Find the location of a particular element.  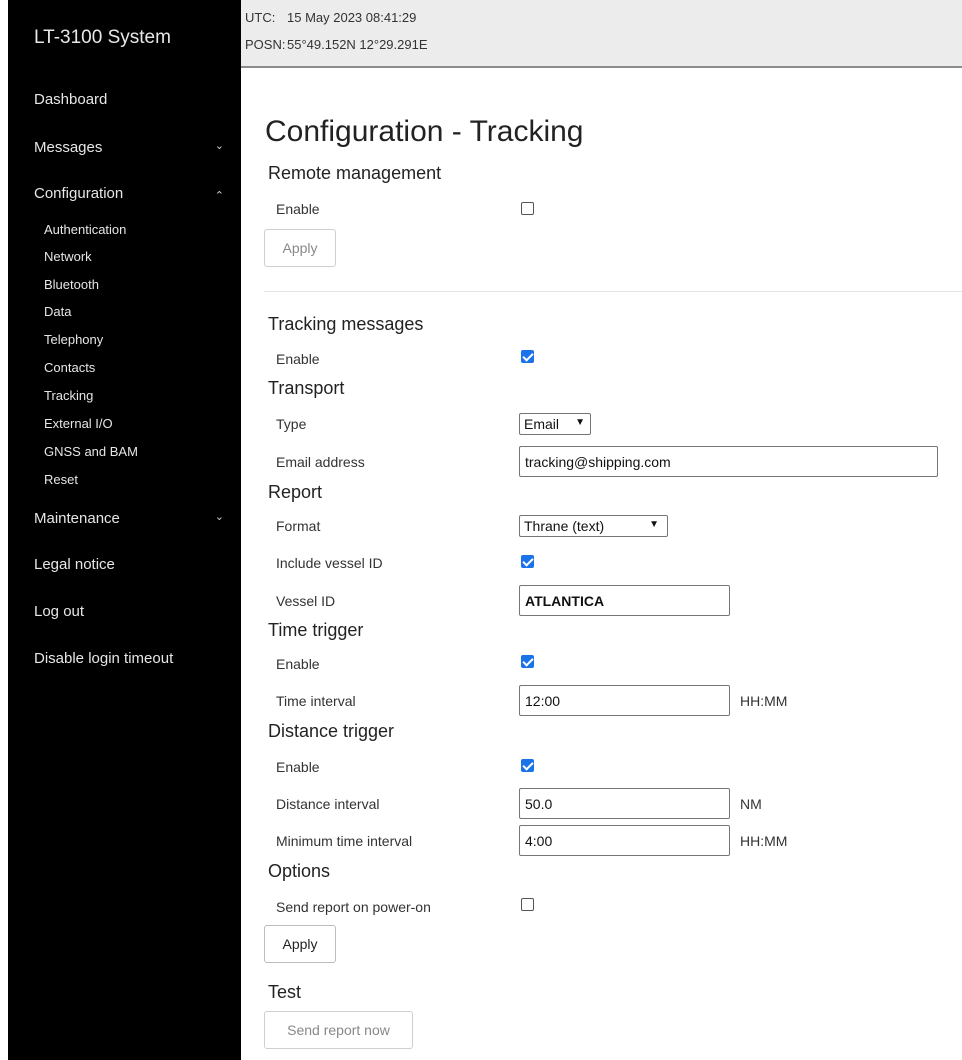

remote-enable-checkbox is located at coordinates (527, 208).